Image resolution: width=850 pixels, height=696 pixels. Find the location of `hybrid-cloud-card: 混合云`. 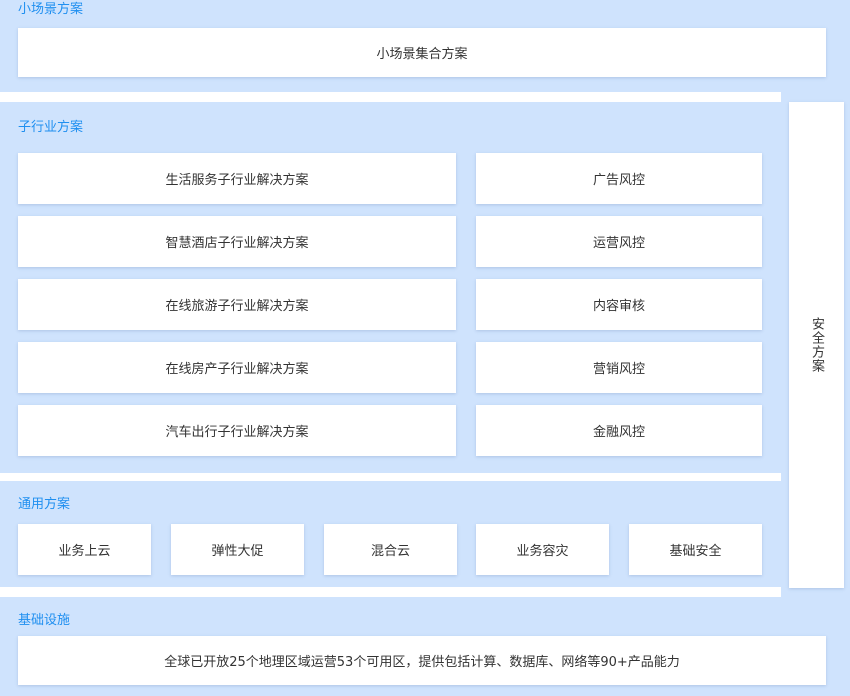

hybrid-cloud-card: 混合云 is located at coordinates (390, 549).